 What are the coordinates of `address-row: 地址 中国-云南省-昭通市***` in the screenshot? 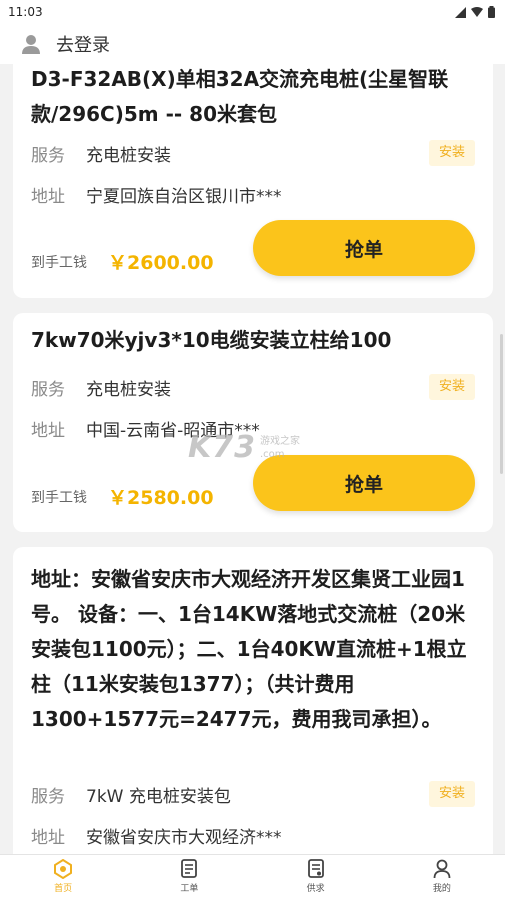 It's located at (253, 428).